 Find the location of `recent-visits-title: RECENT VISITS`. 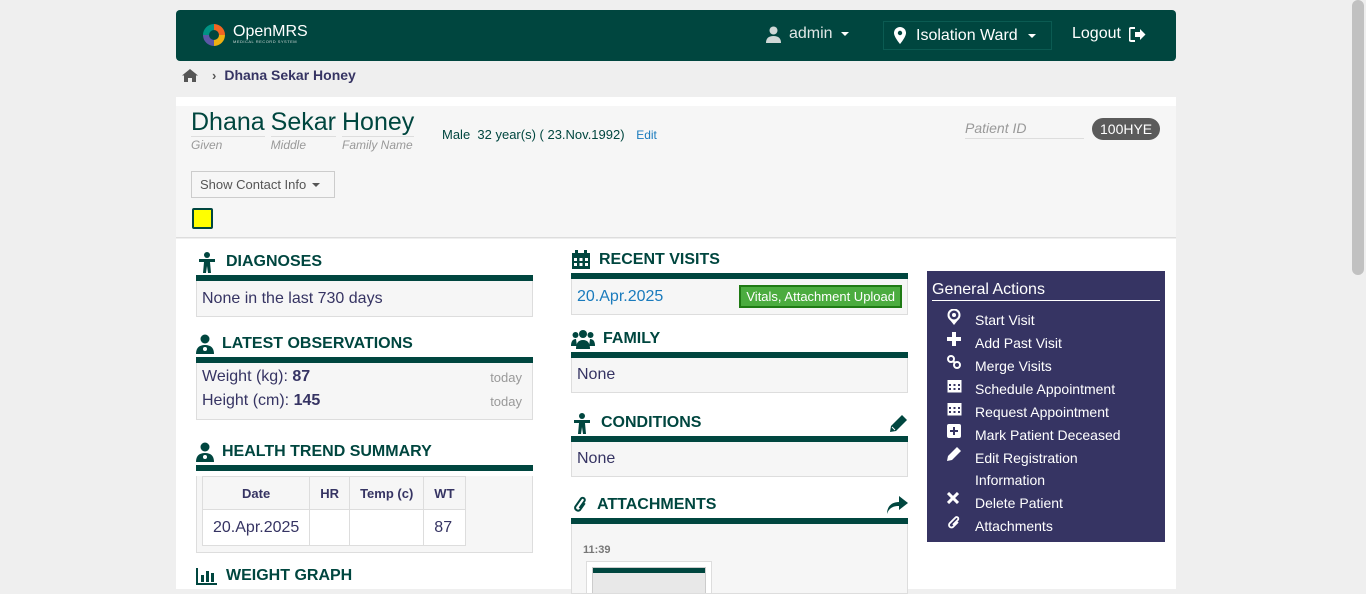

recent-visits-title: RECENT VISITS is located at coordinates (659, 259).